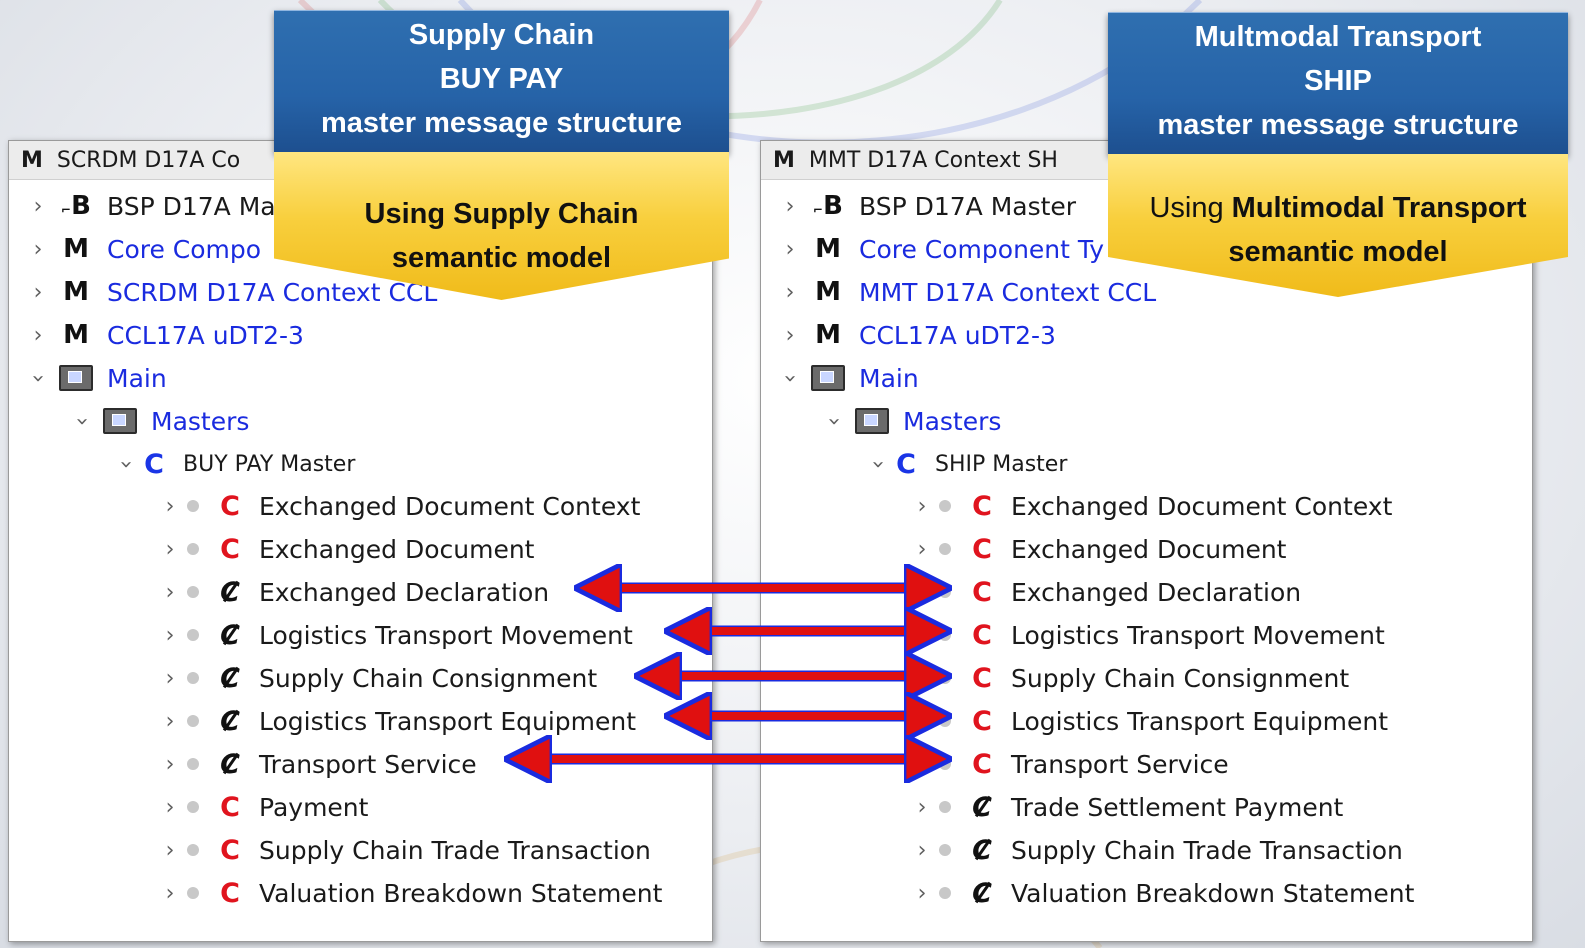 The image size is (1585, 948). Describe the element at coordinates (967, 464) in the screenshot. I see `tree-row-ship-master: › C SHIP Master` at that location.